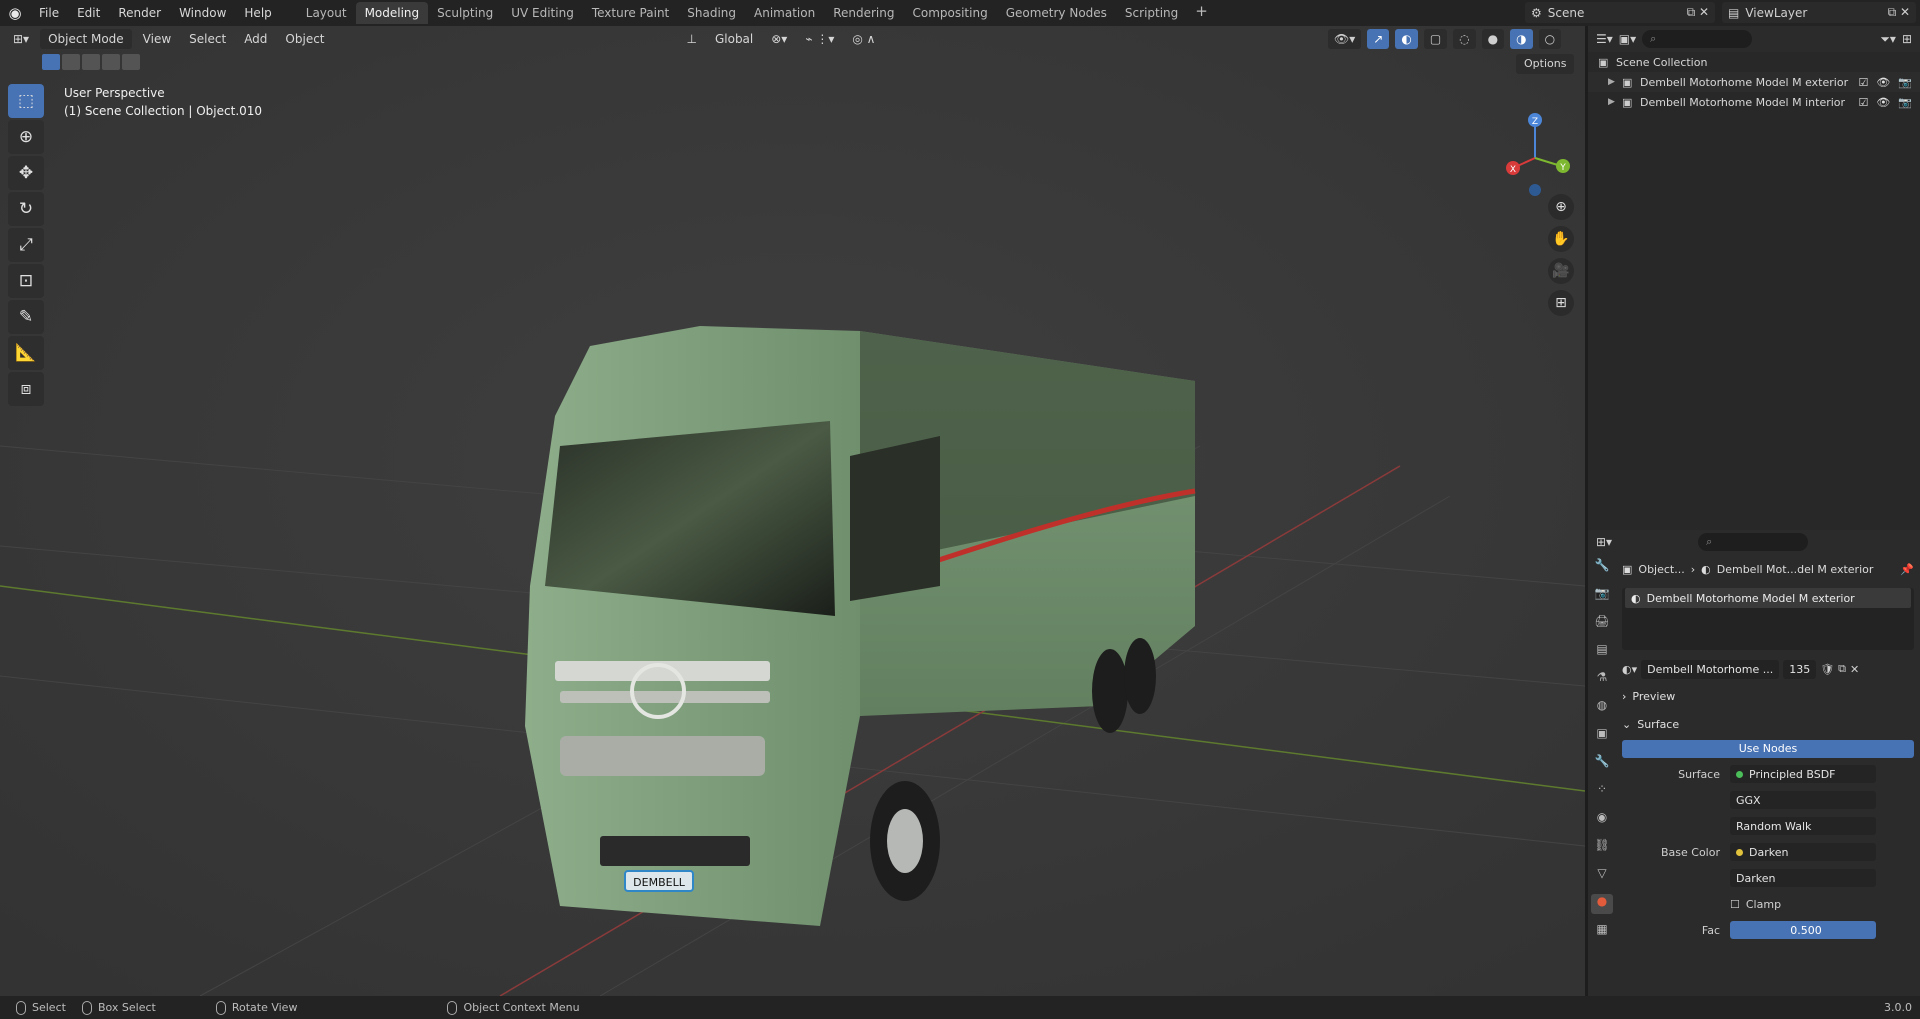 The image size is (1920, 1019). What do you see at coordinates (1201, 13) in the screenshot?
I see `add-workspace-button: +` at bounding box center [1201, 13].